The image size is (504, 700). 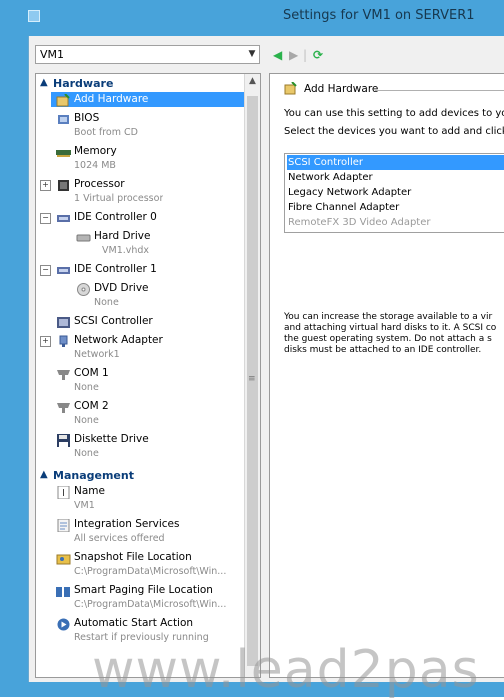 I want to click on tree-item-dvd-drive: DVD Drive None, so click(x=140, y=298).